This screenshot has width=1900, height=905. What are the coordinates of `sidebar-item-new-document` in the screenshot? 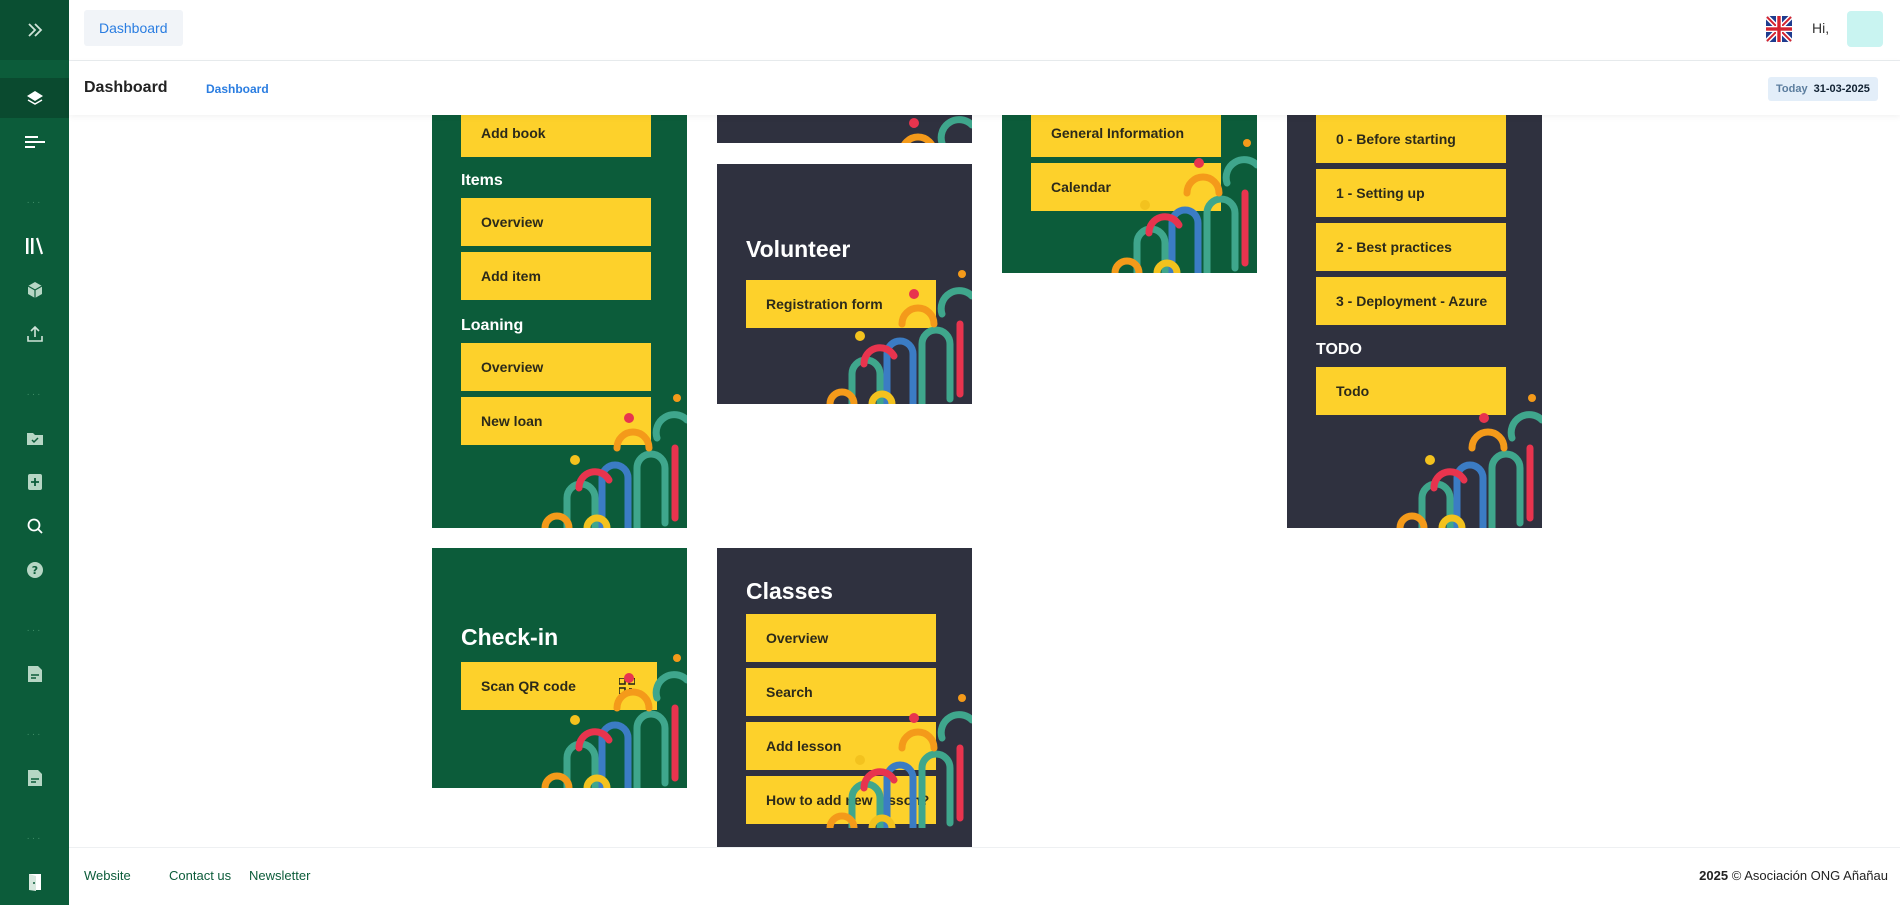 It's located at (34, 482).